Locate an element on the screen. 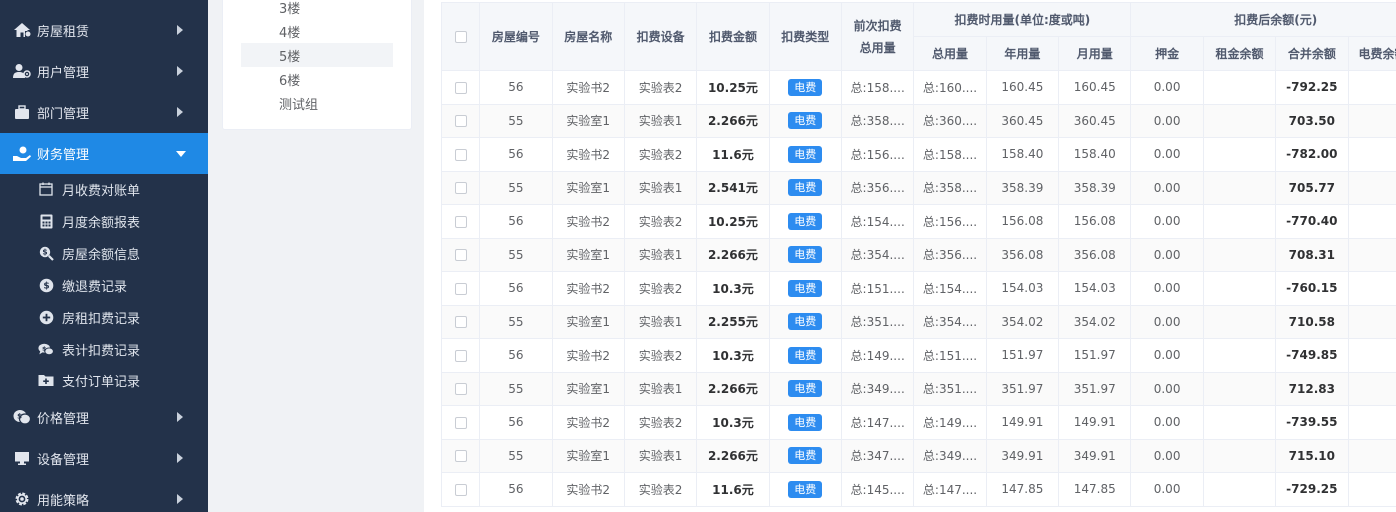 The image size is (1396, 512). sidebar-subitem-payment-refund-records: $ 缴退费记录 is located at coordinates (104, 285).